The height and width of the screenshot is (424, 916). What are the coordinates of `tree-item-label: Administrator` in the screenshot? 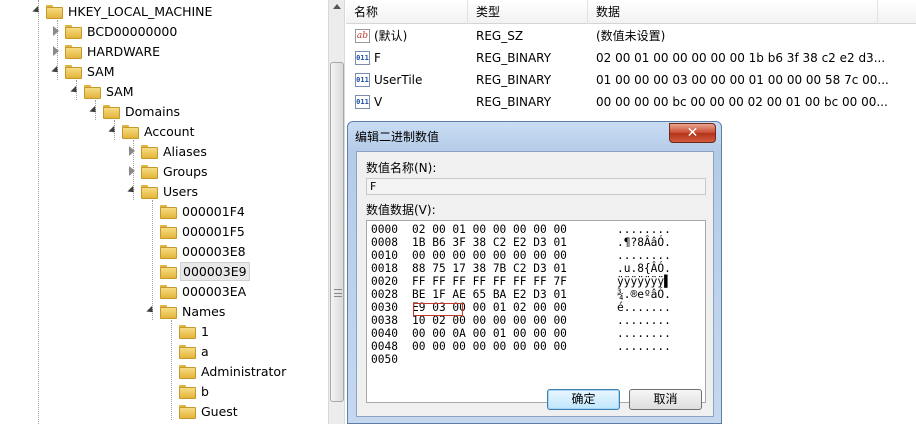 It's located at (244, 371).